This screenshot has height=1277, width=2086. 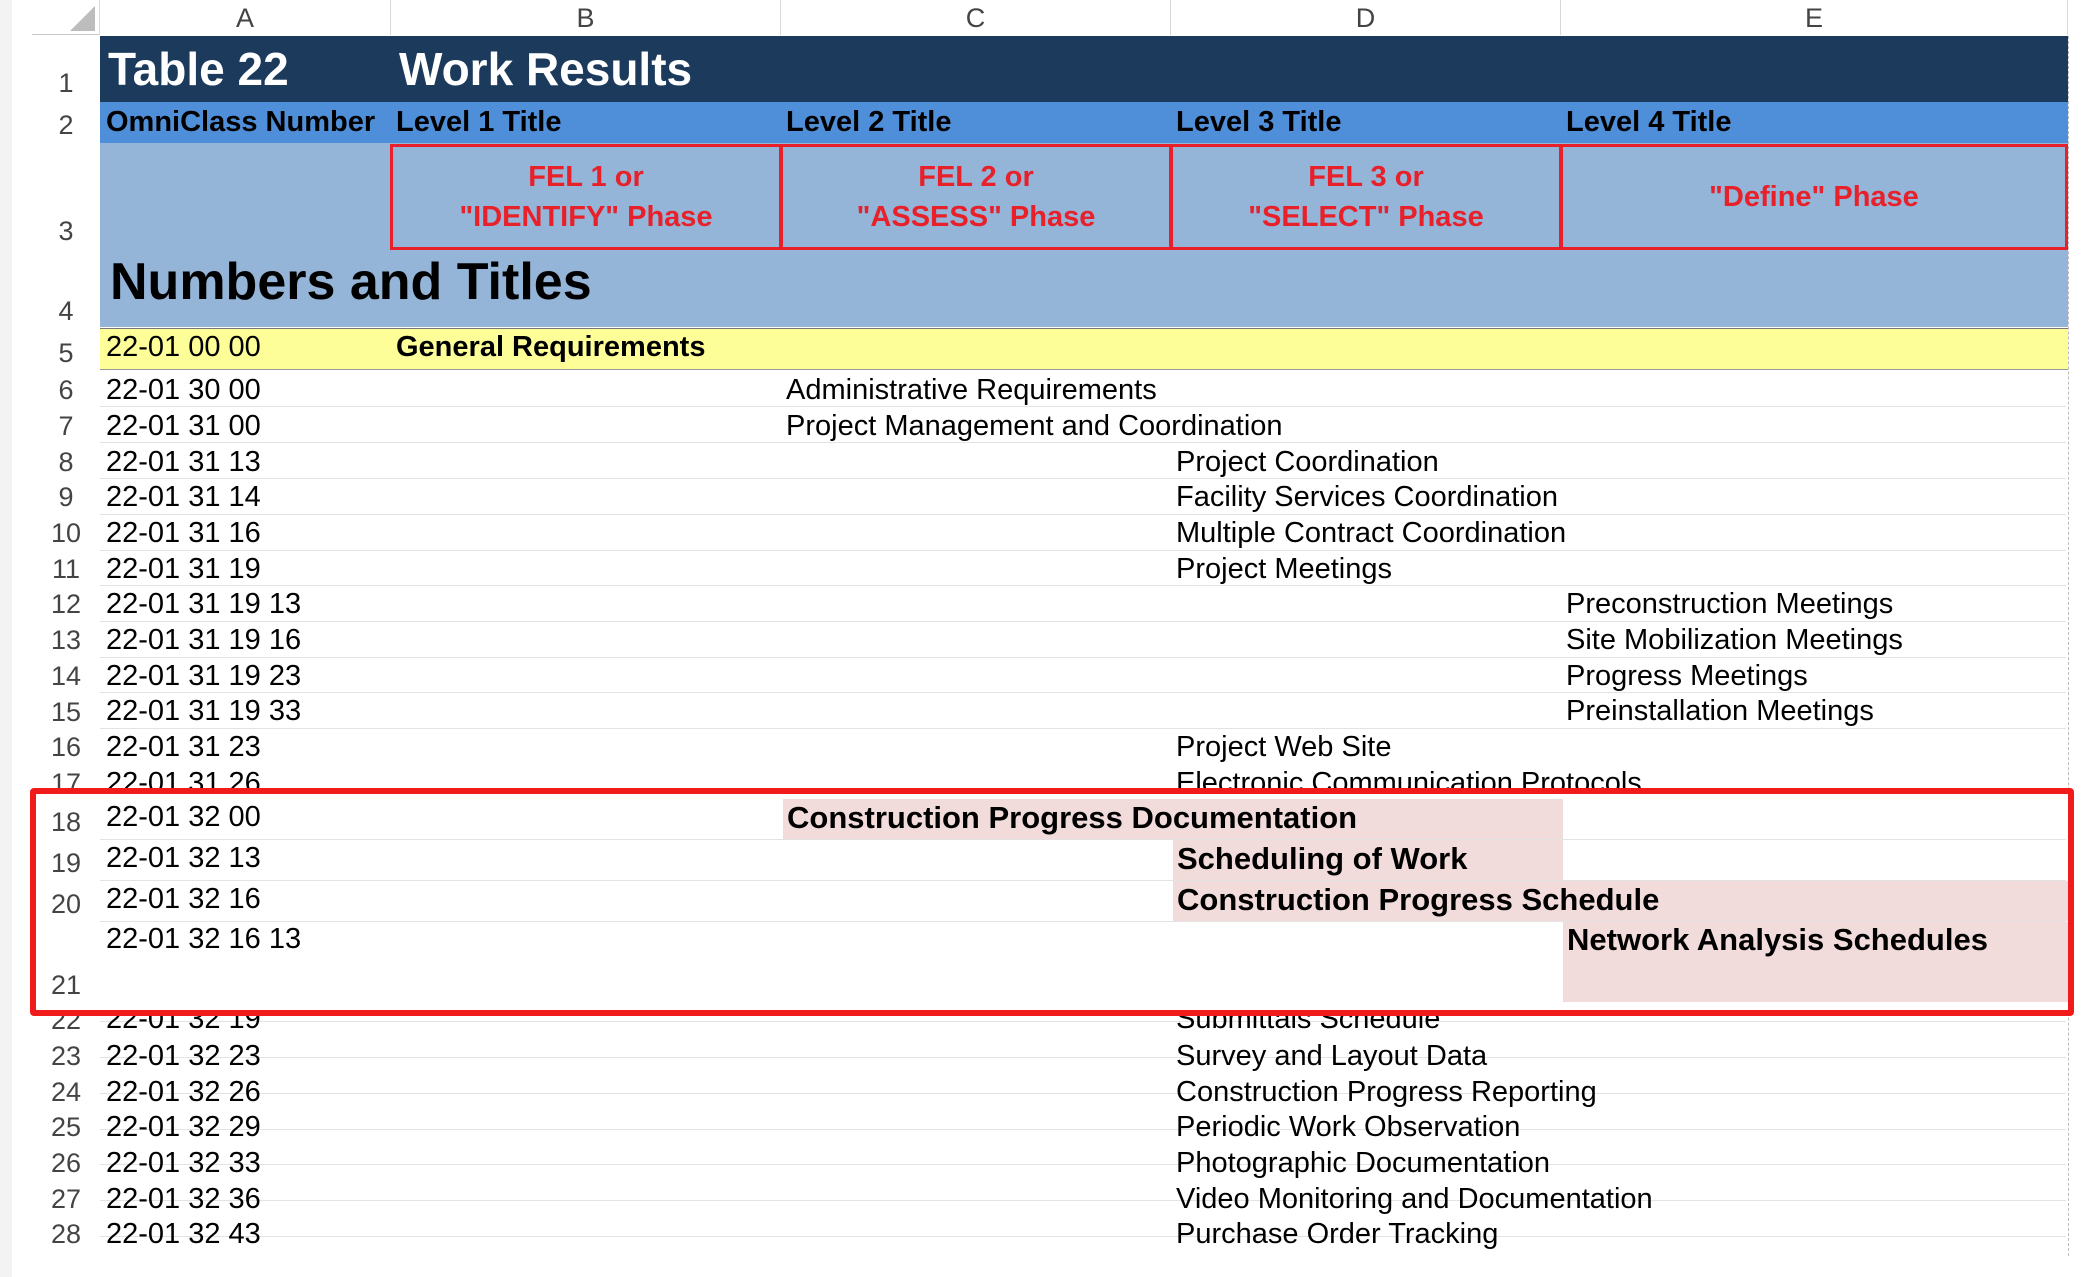 I want to click on row-28-number: 22-01 32 43, so click(x=183, y=1234).